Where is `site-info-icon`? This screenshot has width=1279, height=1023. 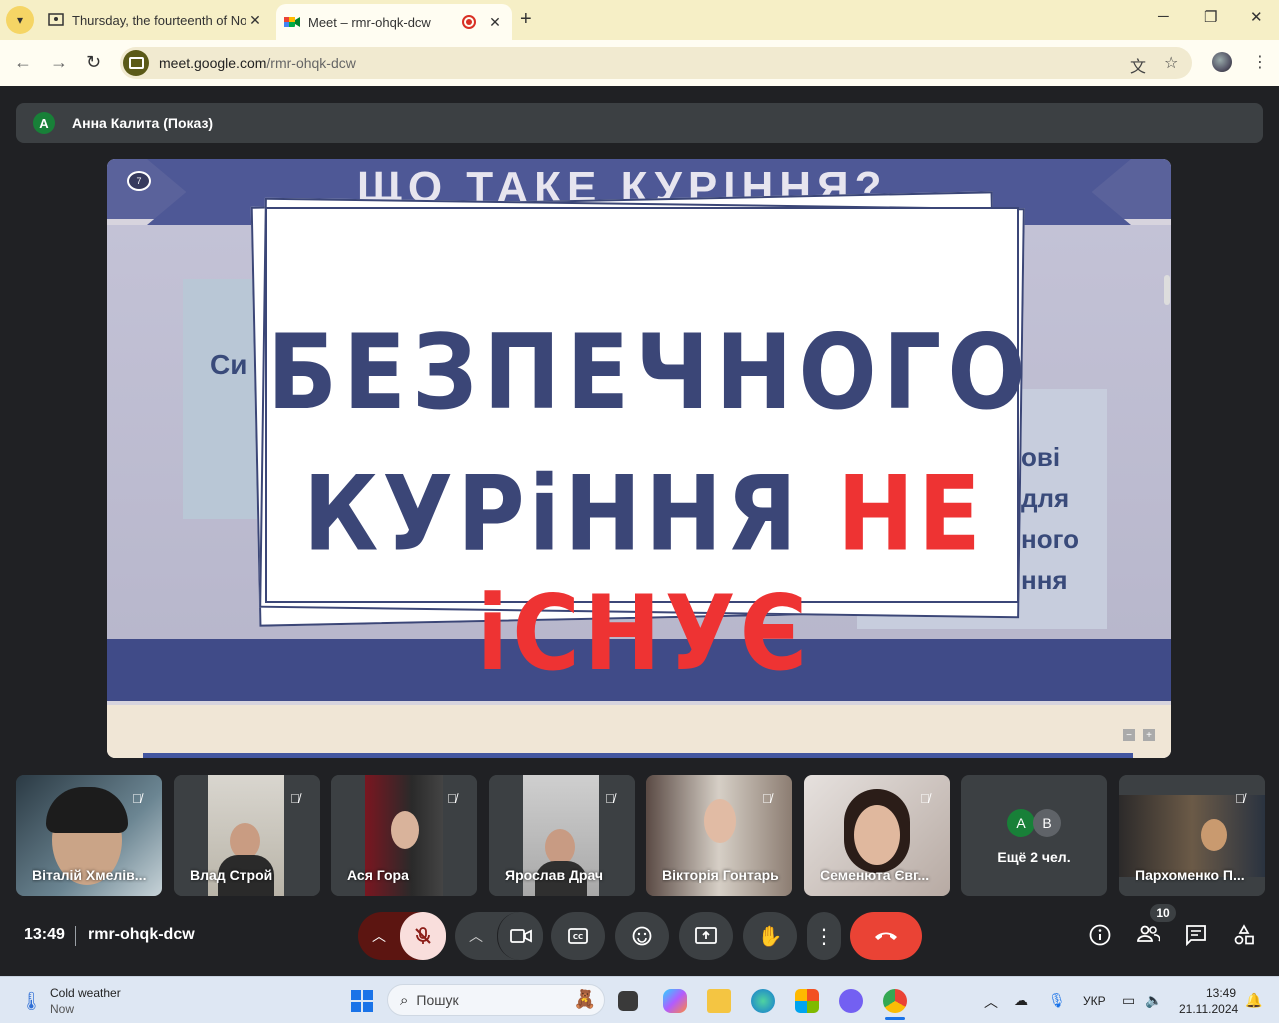
site-info-icon is located at coordinates (136, 63).